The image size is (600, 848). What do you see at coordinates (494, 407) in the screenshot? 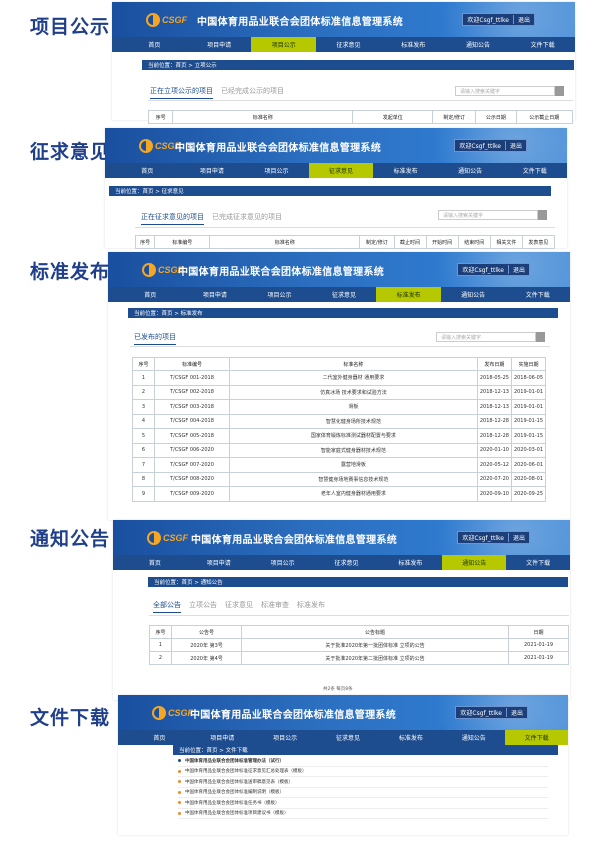
I see `table-cell: 2018-12-13` at bounding box center [494, 407].